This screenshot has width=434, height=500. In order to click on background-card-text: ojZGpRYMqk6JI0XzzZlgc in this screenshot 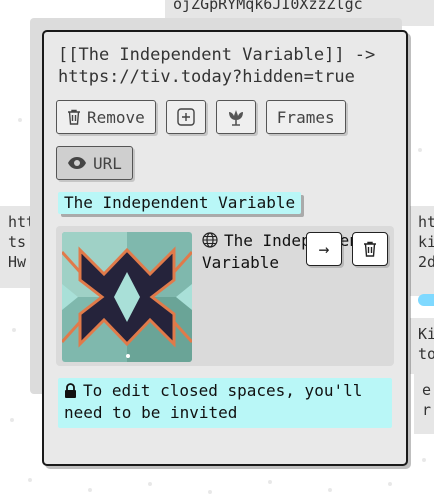, I will do `click(268, 6)`.